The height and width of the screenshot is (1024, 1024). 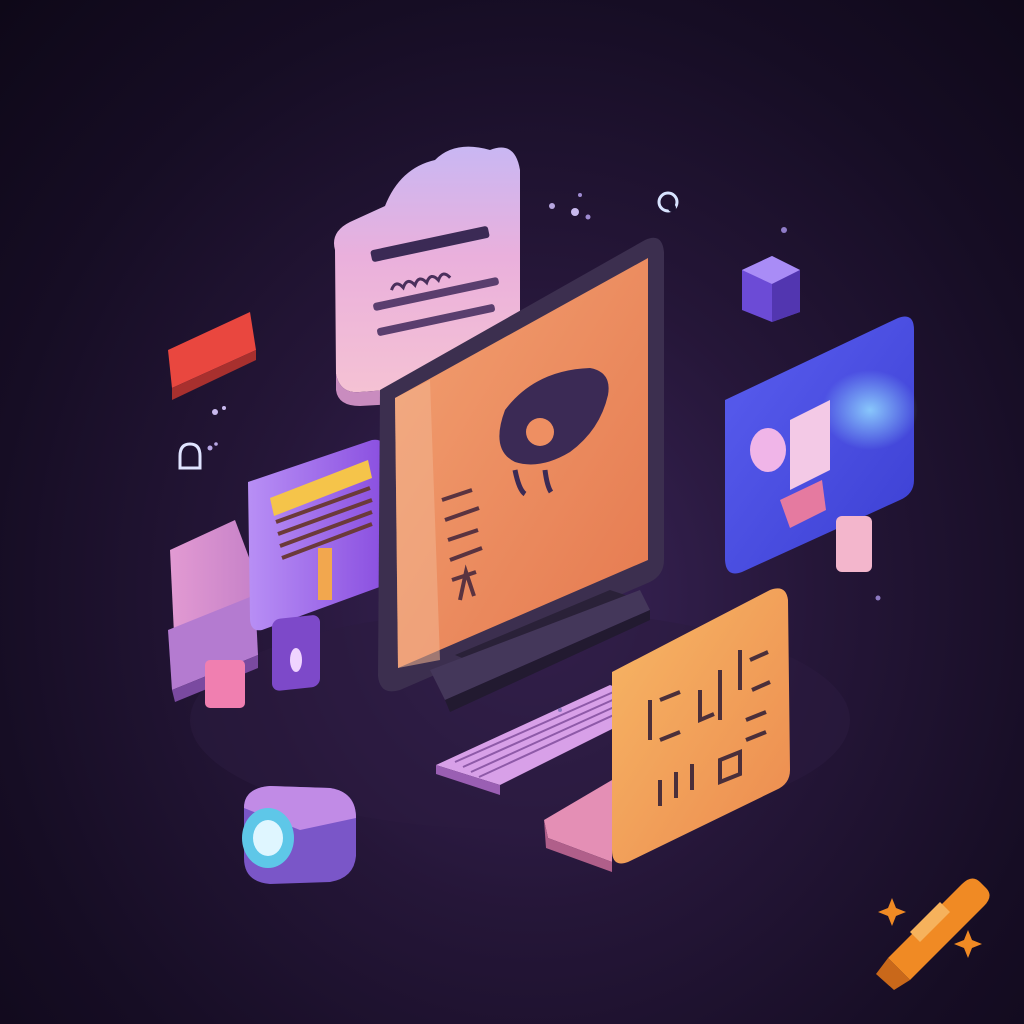 What do you see at coordinates (821, 445) in the screenshot?
I see `blue-card` at bounding box center [821, 445].